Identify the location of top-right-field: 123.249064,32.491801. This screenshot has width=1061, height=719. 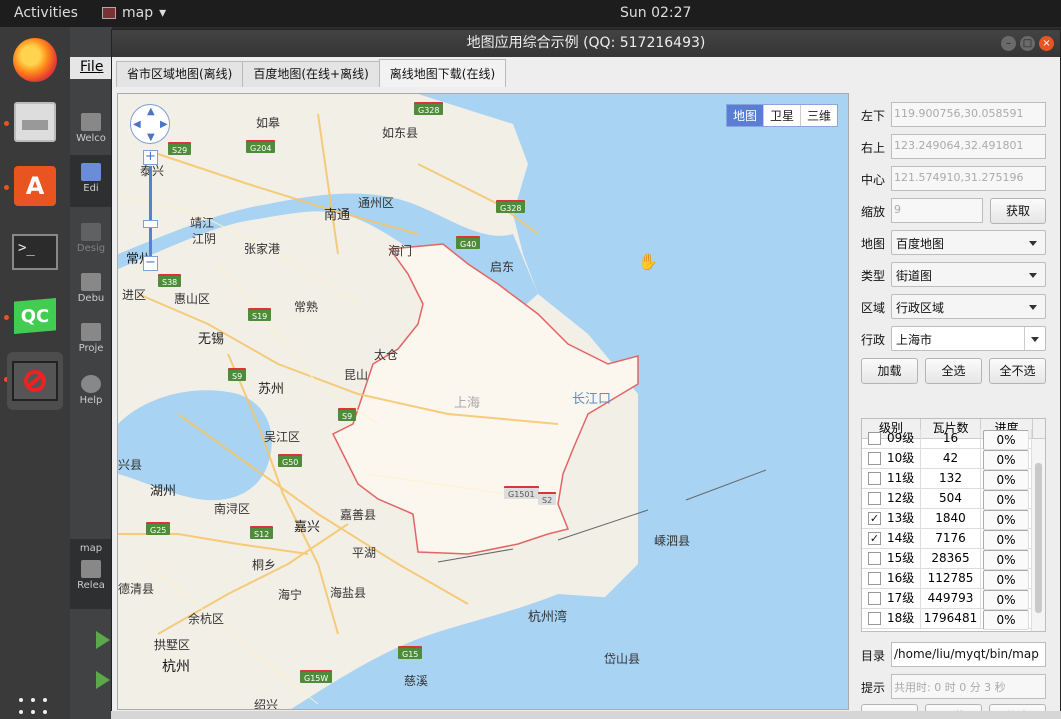
(968, 146).